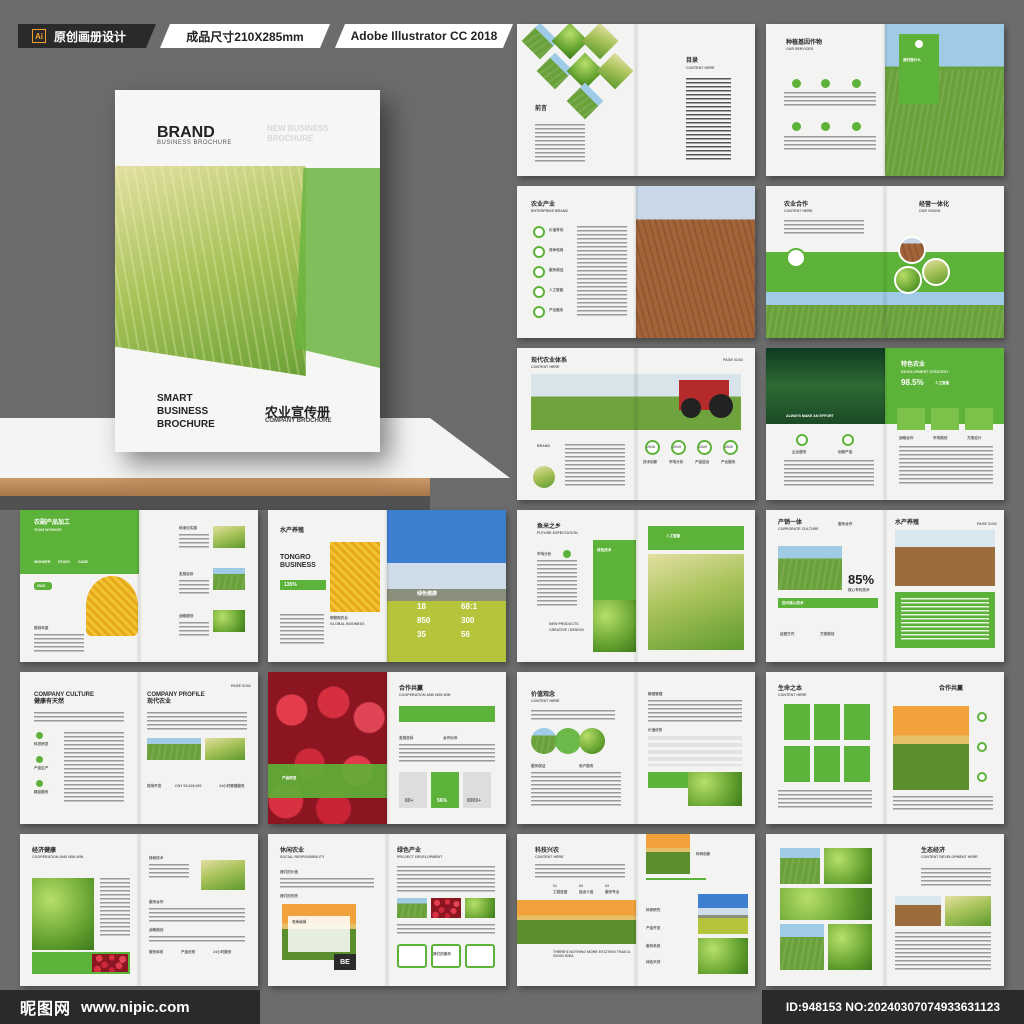 This screenshot has height=1024, width=1024. I want to click on leisure-sub: SOCIAL RESPONSIBILITY, so click(302, 857).